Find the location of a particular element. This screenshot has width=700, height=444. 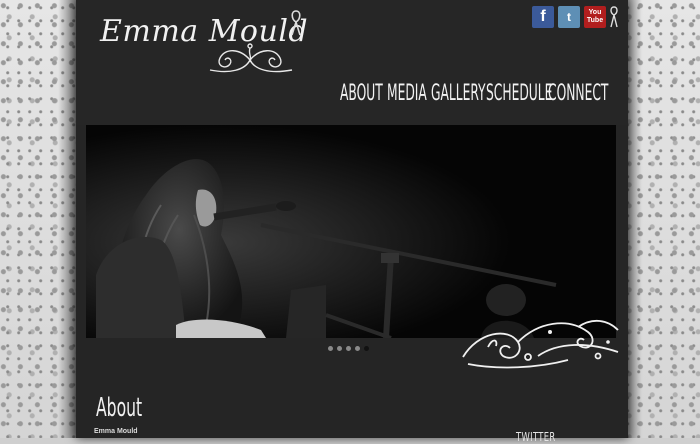

corner-flourish-icon is located at coordinates (540, 344).